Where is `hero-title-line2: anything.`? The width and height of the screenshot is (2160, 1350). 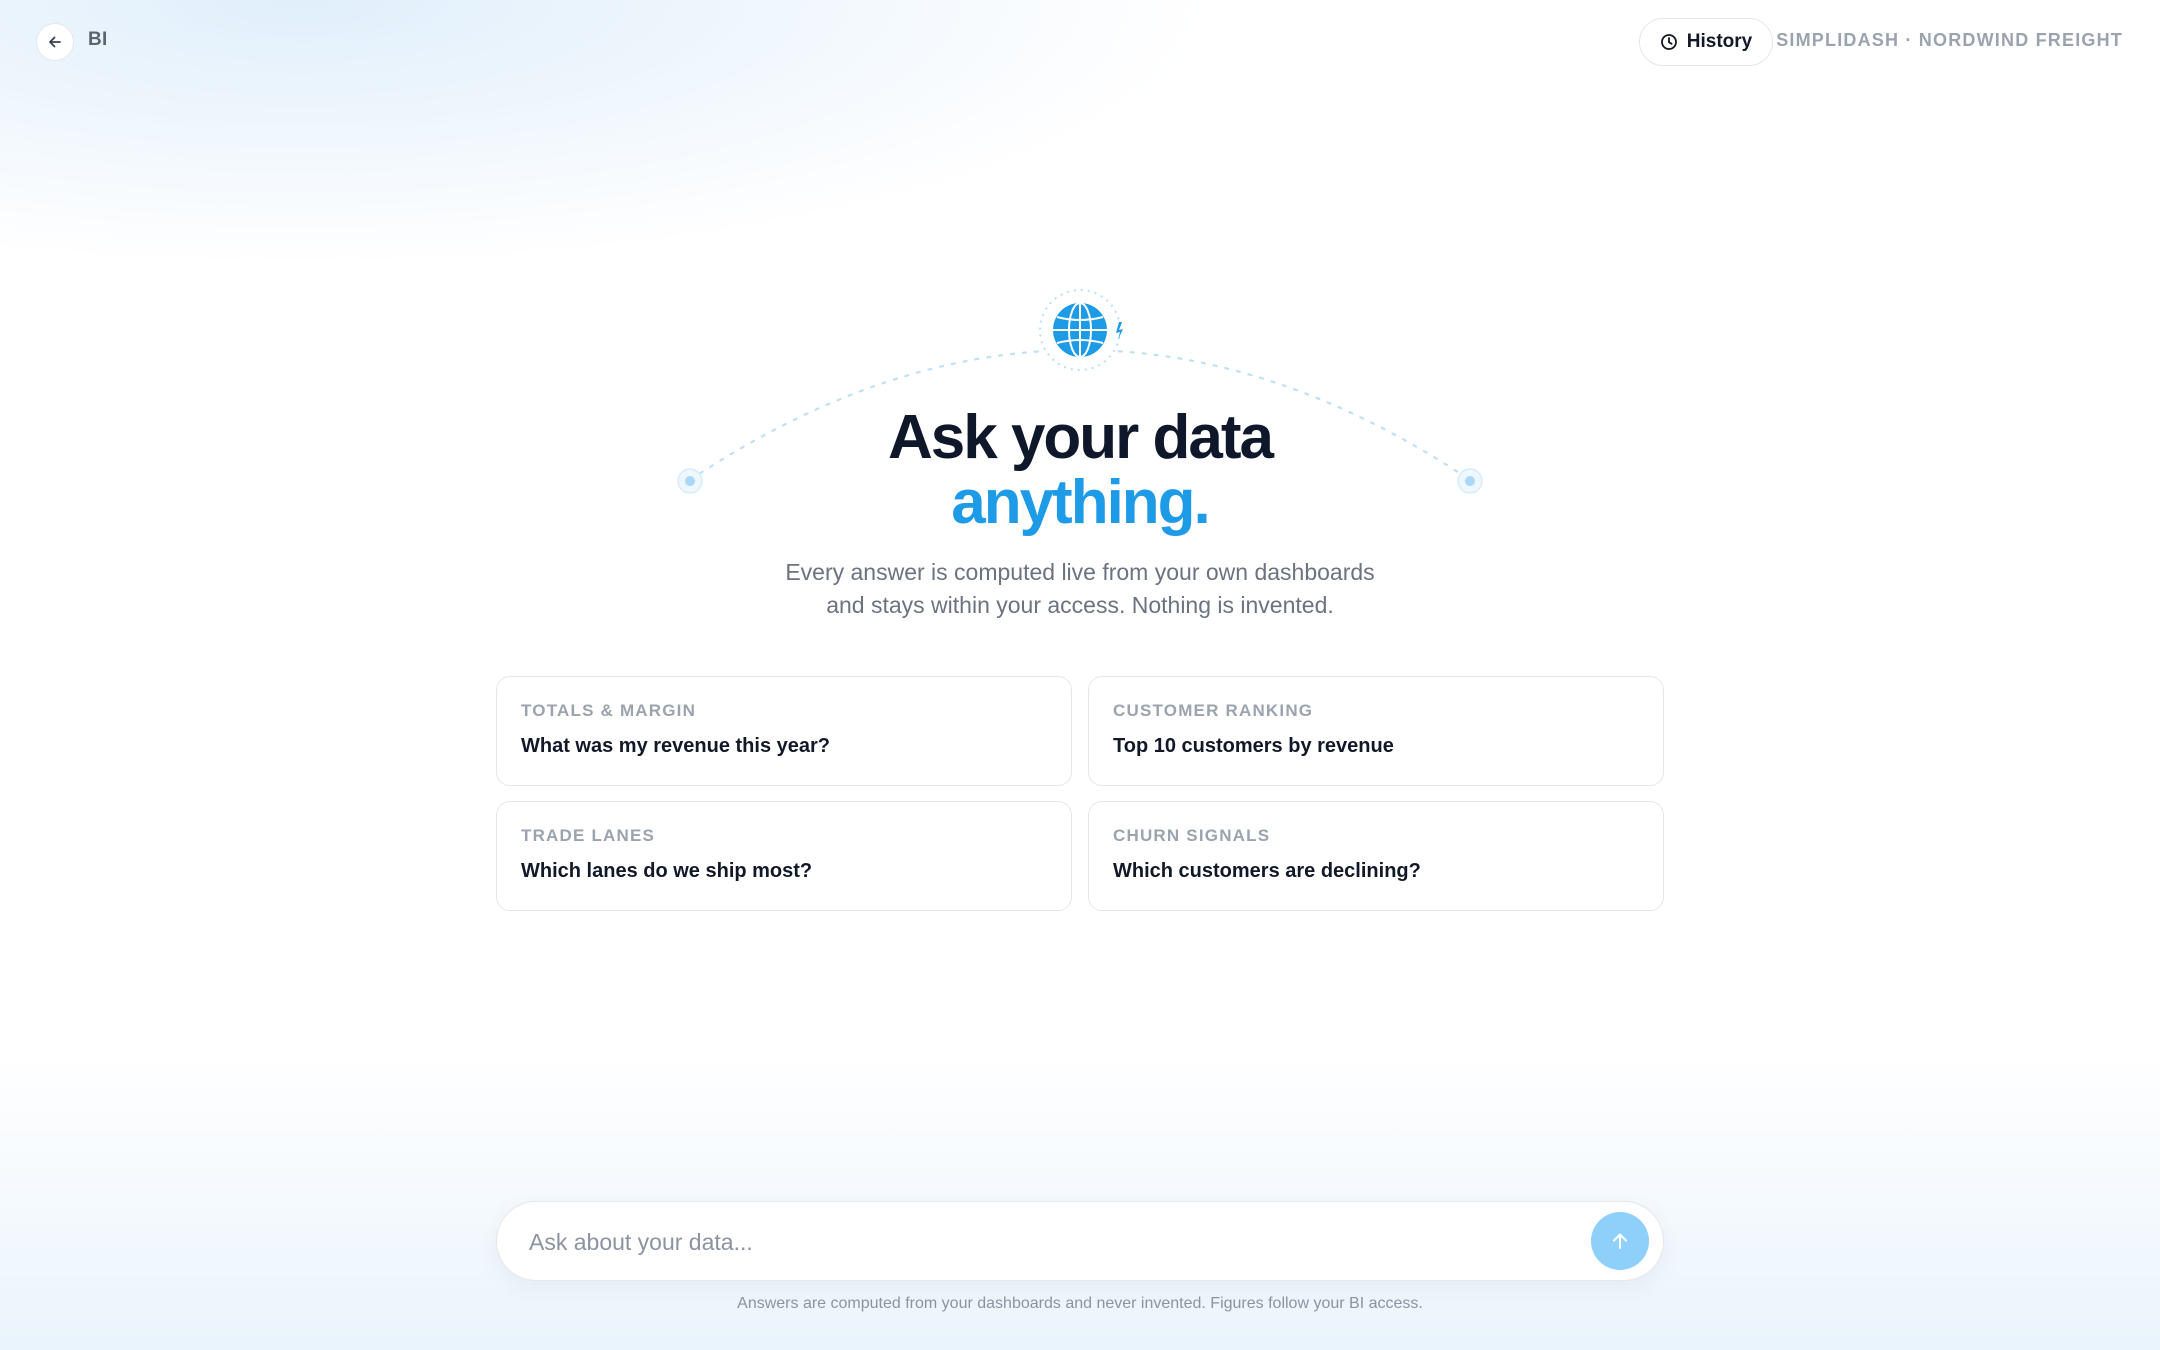 hero-title-line2: anything. is located at coordinates (1081, 502).